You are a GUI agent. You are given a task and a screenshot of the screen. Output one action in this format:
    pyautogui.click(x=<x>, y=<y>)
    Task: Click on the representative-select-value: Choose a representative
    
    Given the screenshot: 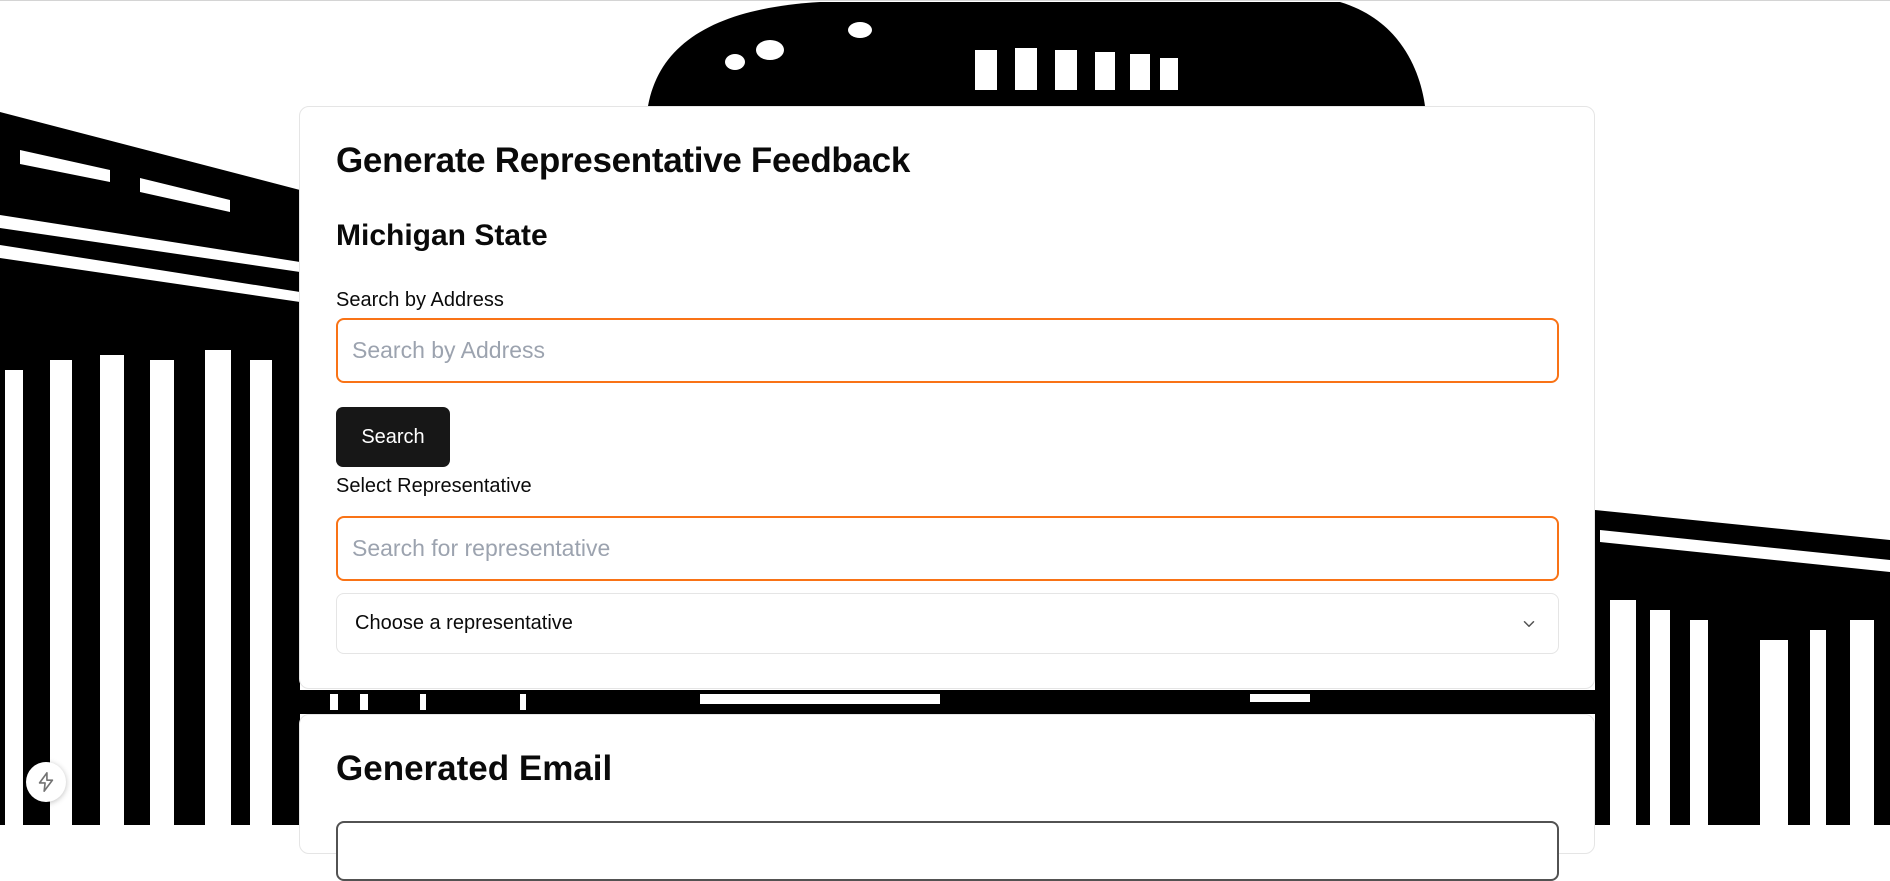 What is the action you would take?
    pyautogui.click(x=464, y=623)
    